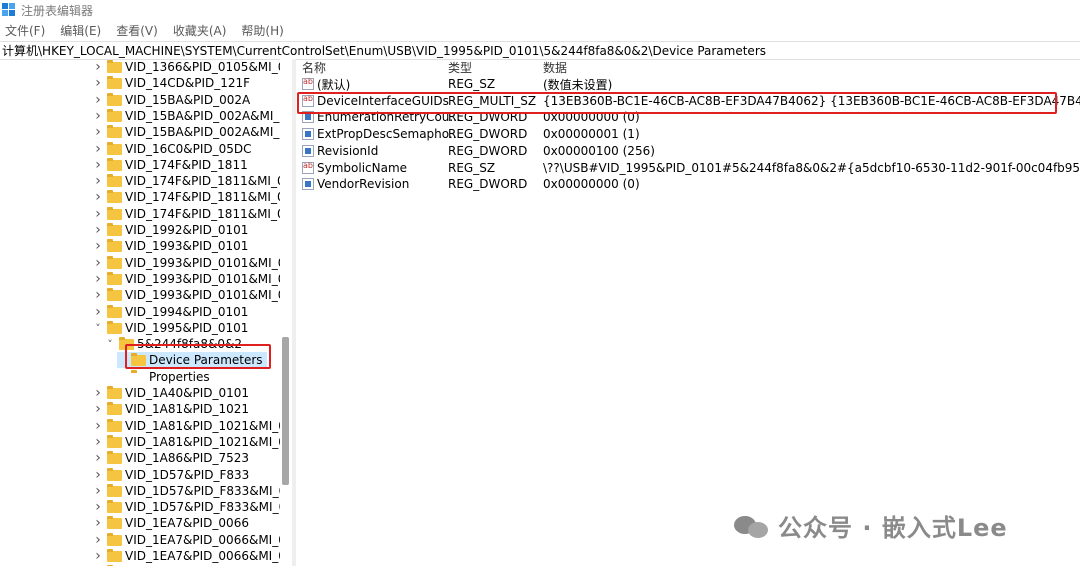  I want to click on column-header-data: 数据, so click(555, 67).